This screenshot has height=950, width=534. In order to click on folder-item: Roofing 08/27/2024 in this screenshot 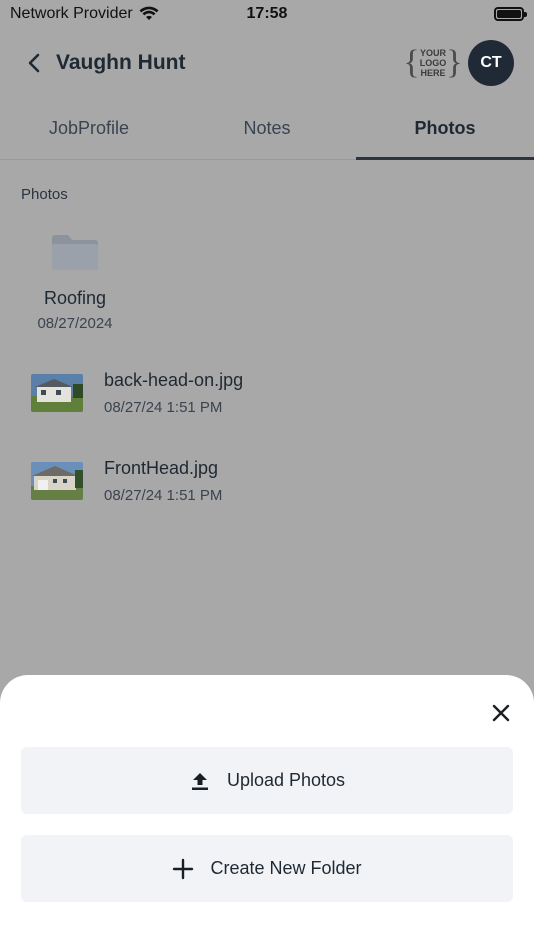, I will do `click(75, 282)`.